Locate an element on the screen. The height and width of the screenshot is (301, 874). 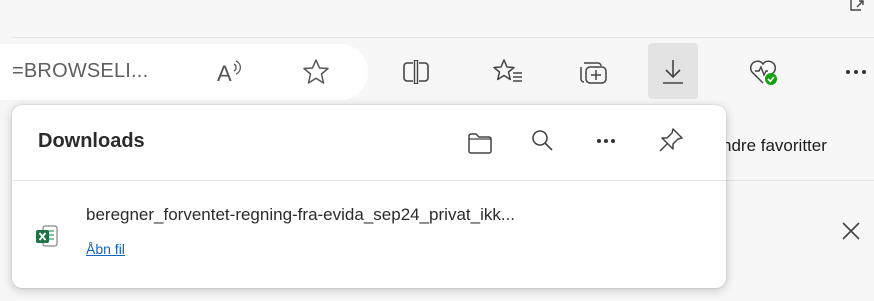
window-top-strip is located at coordinates (437, 19).